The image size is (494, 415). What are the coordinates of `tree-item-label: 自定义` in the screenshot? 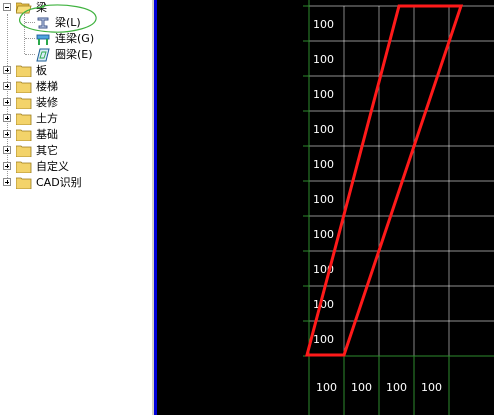 It's located at (52, 166).